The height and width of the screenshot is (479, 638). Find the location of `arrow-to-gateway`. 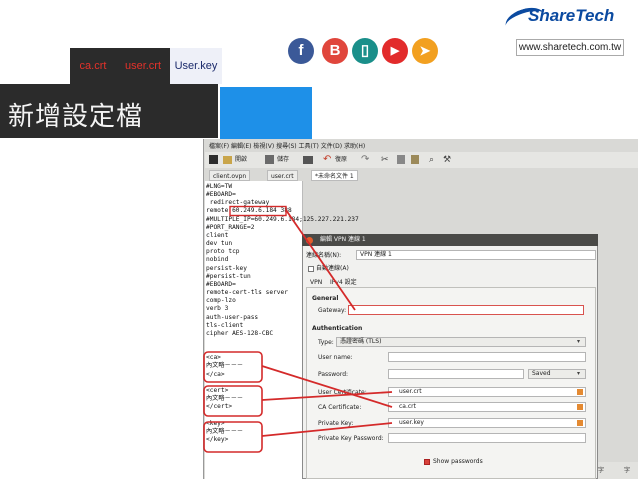

arrow-to-gateway is located at coordinates (320, 260).